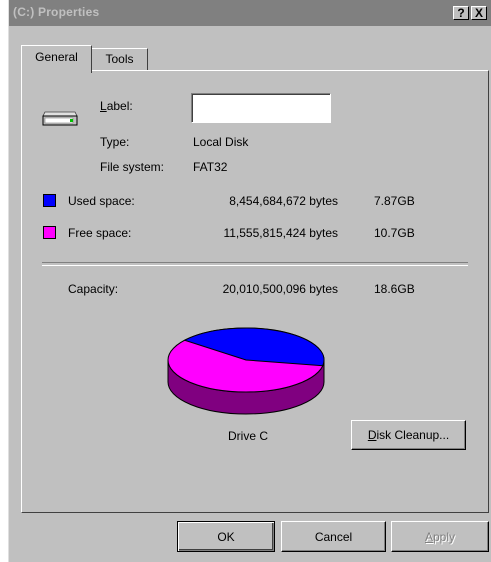  What do you see at coordinates (221, 142) in the screenshot?
I see `type-value: Local Disk` at bounding box center [221, 142].